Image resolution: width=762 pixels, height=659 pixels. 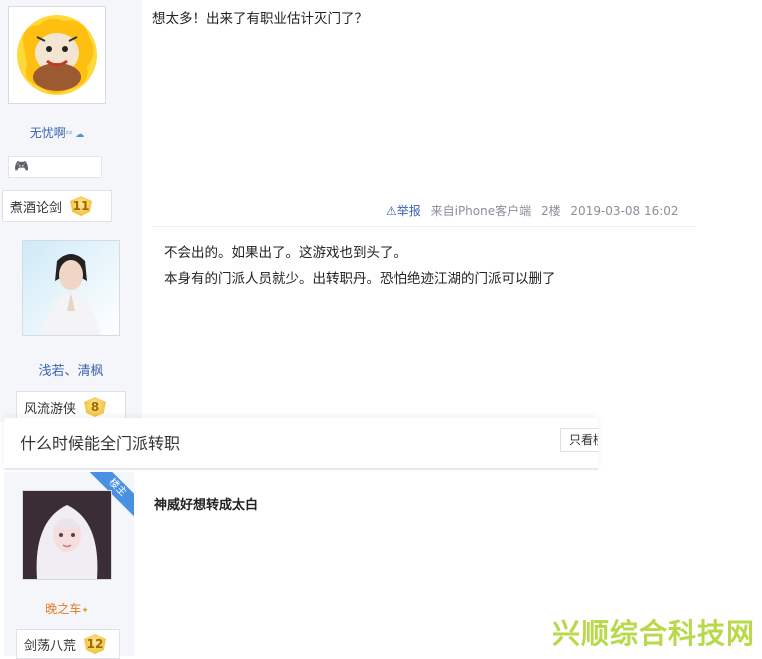 What do you see at coordinates (301, 444) in the screenshot?
I see `thread-header: 什么时候能全门派转职 只看楼` at bounding box center [301, 444].